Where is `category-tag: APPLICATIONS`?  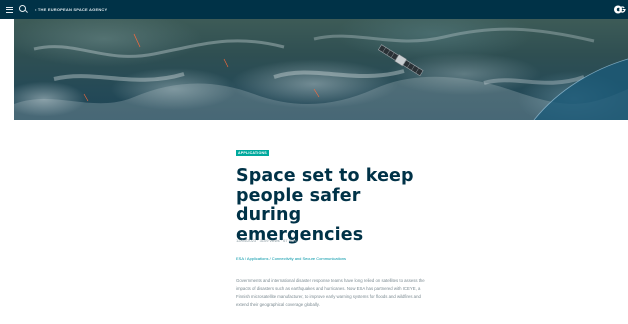
category-tag: APPLICATIONS is located at coordinates (252, 153).